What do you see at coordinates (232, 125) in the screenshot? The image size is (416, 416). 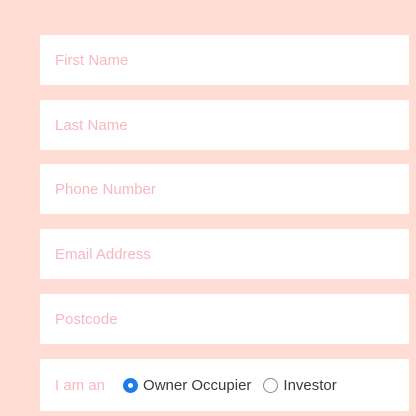 I see `last-name-input` at bounding box center [232, 125].